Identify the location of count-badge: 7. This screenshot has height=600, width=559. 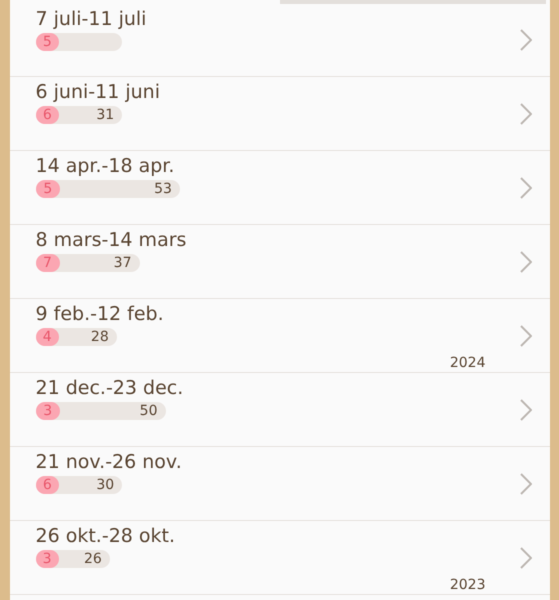
(48, 263).